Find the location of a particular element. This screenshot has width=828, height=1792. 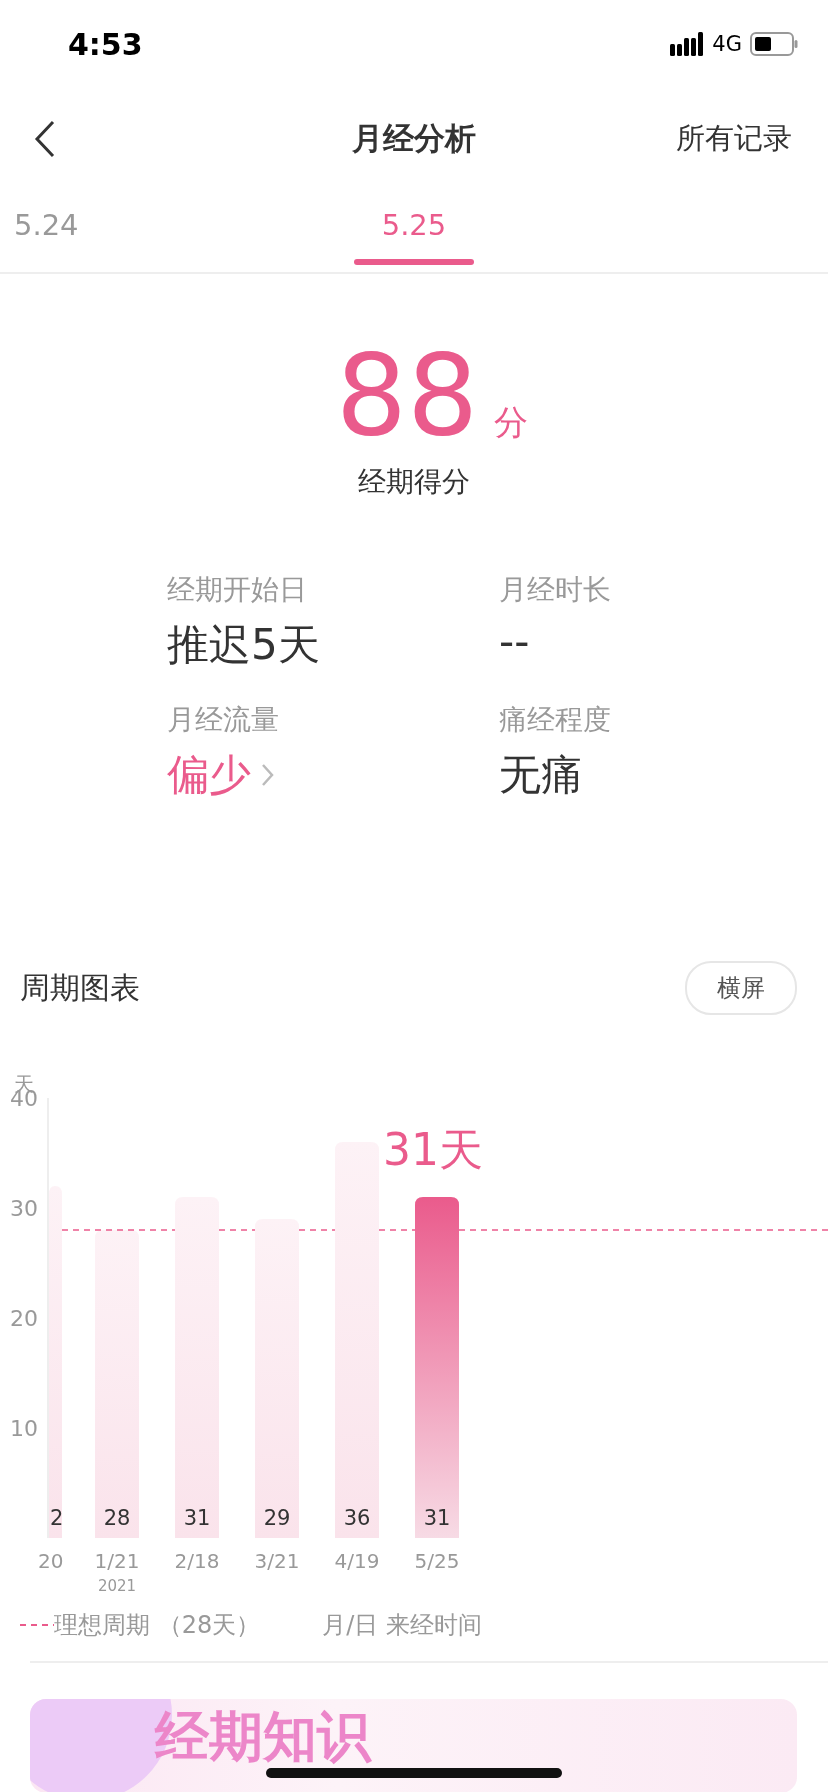

dashed-line-icon is located at coordinates (37, 1625).